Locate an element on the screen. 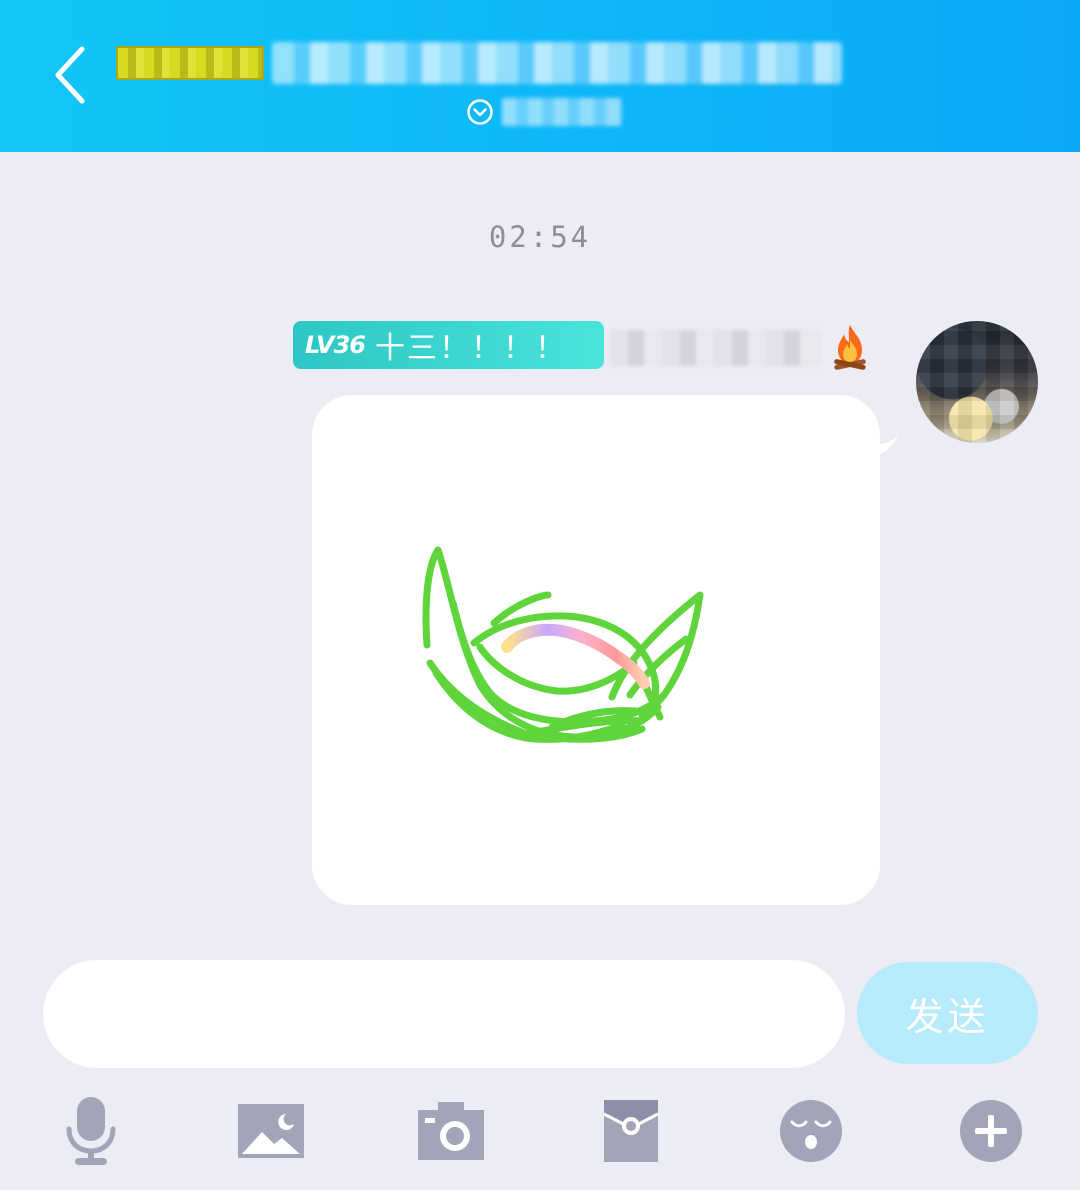 Image resolution: width=1080 pixels, height=1190 pixels. sender-avatar is located at coordinates (977, 382).